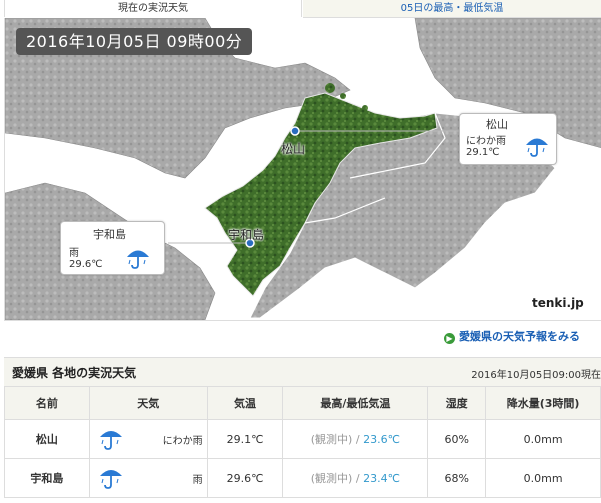 The height and width of the screenshot is (503, 601). Describe the element at coordinates (197, 480) in the screenshot. I see `weather-text: 雨` at that location.